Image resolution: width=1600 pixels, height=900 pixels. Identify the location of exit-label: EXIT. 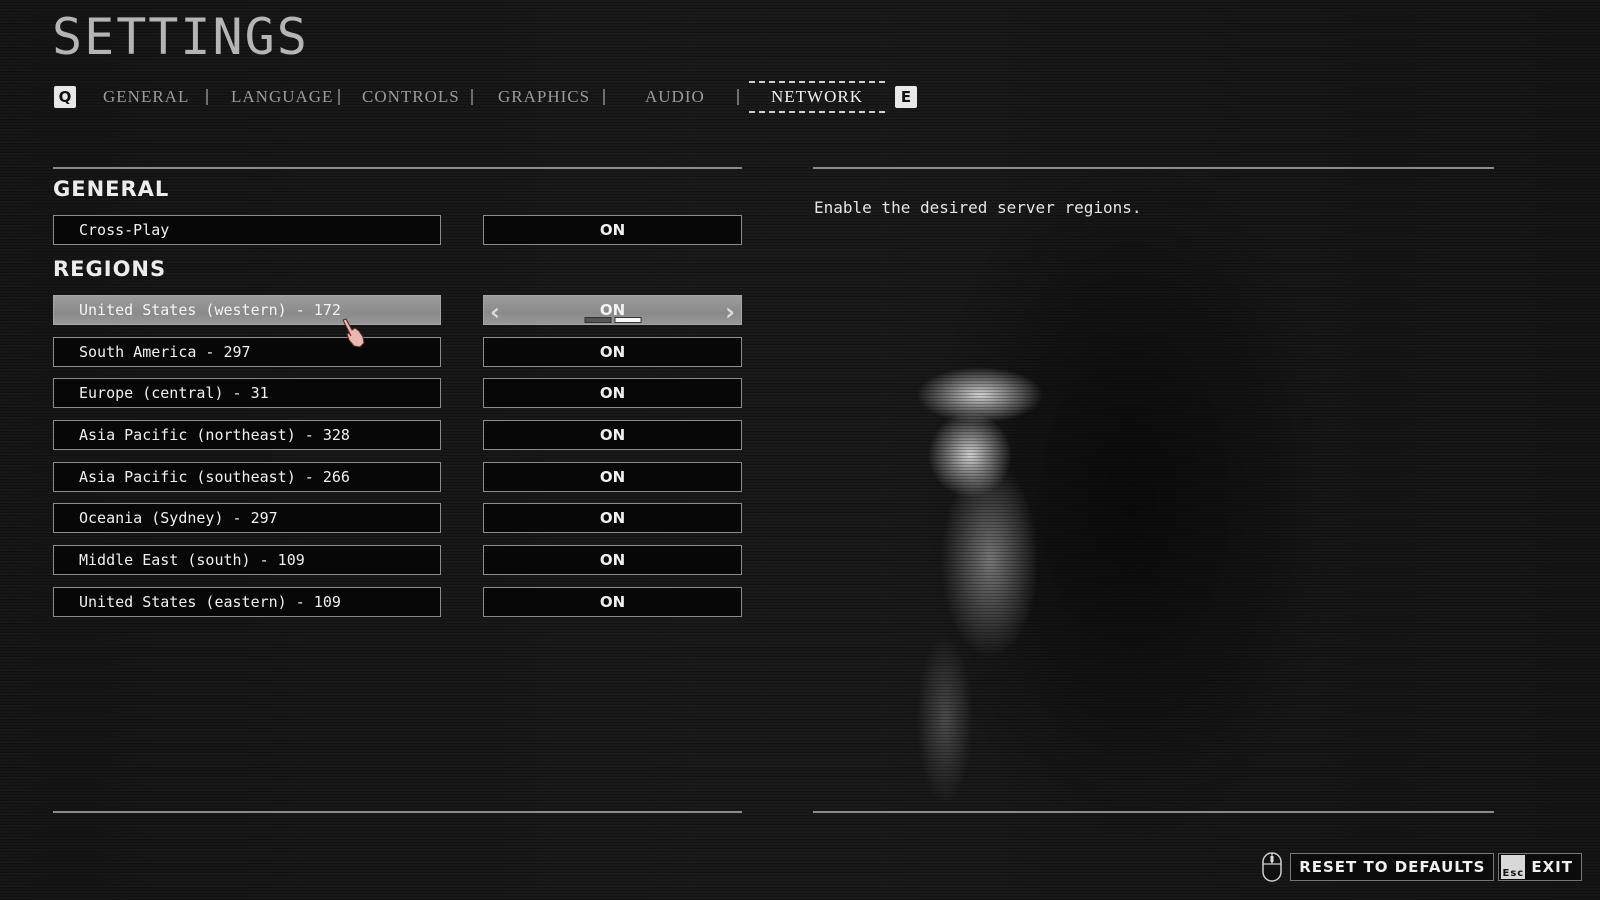
(1552, 867).